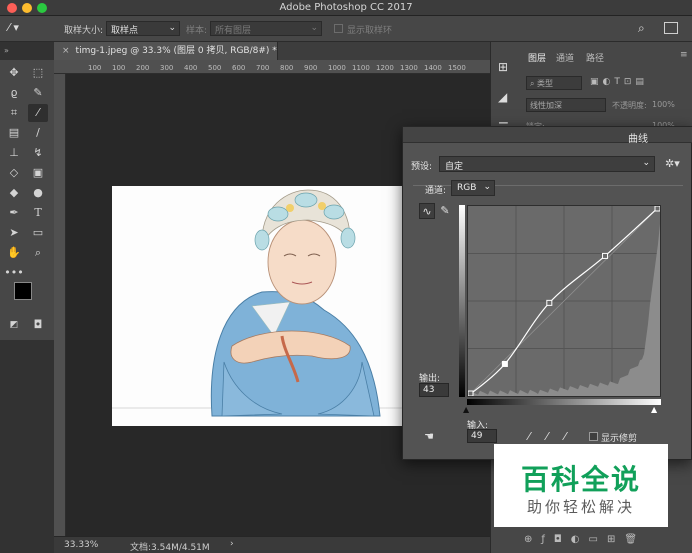 The image size is (692, 553). What do you see at coordinates (466, 409) in the screenshot?
I see `black-point-slider: ▲` at bounding box center [466, 409].